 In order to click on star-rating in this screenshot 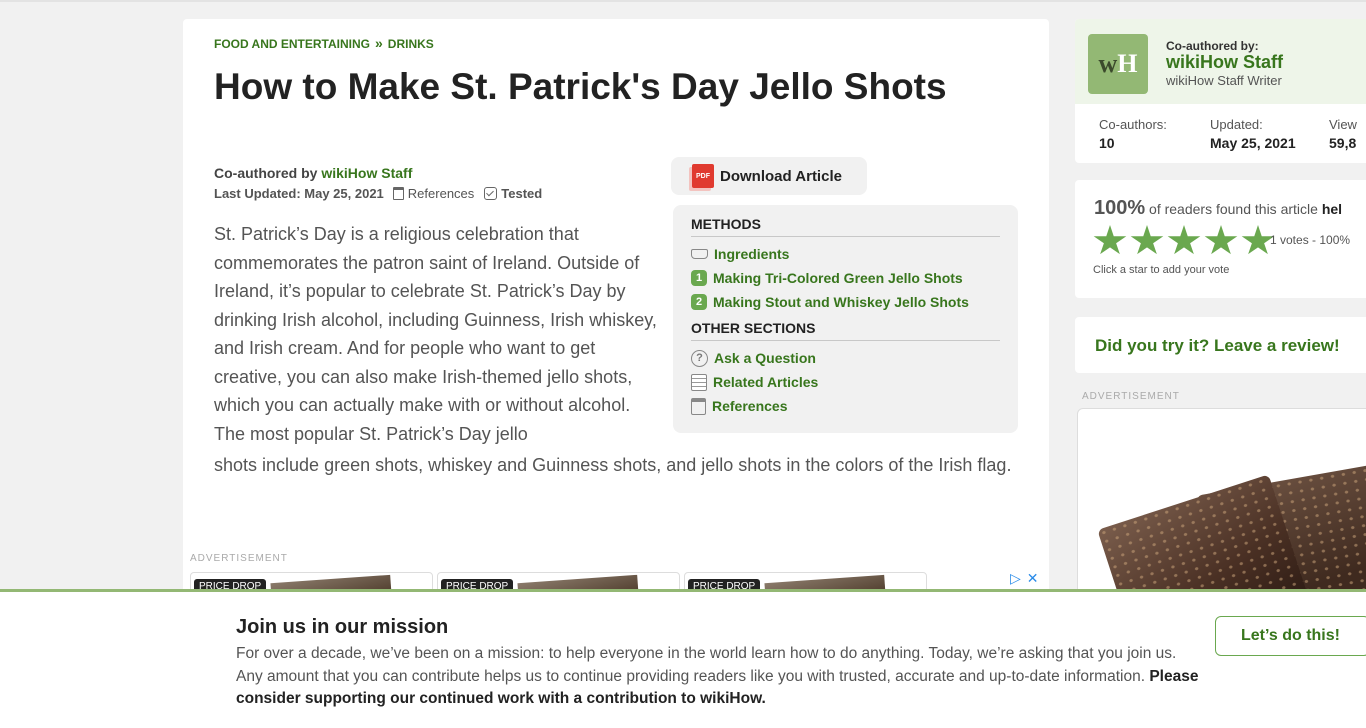, I will do `click(1184, 241)`.